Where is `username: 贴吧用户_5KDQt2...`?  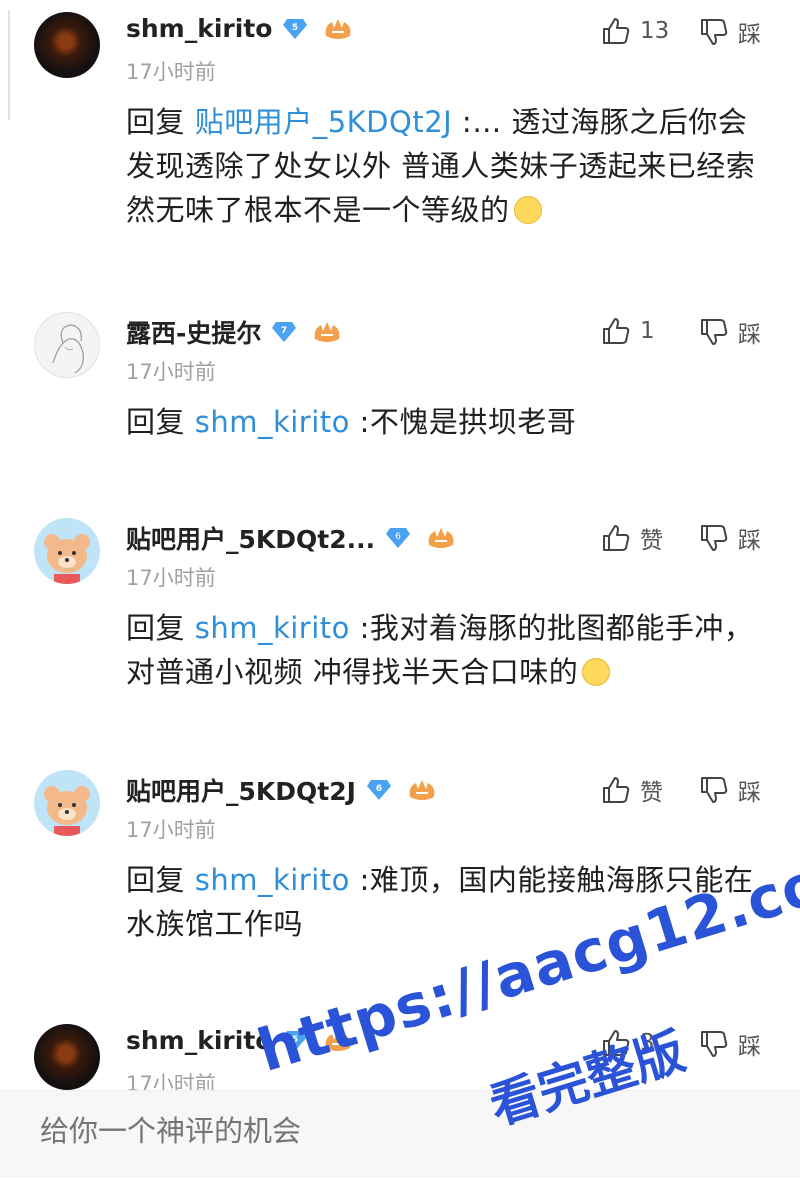 username: 贴吧用户_5KDQt2... is located at coordinates (250, 538).